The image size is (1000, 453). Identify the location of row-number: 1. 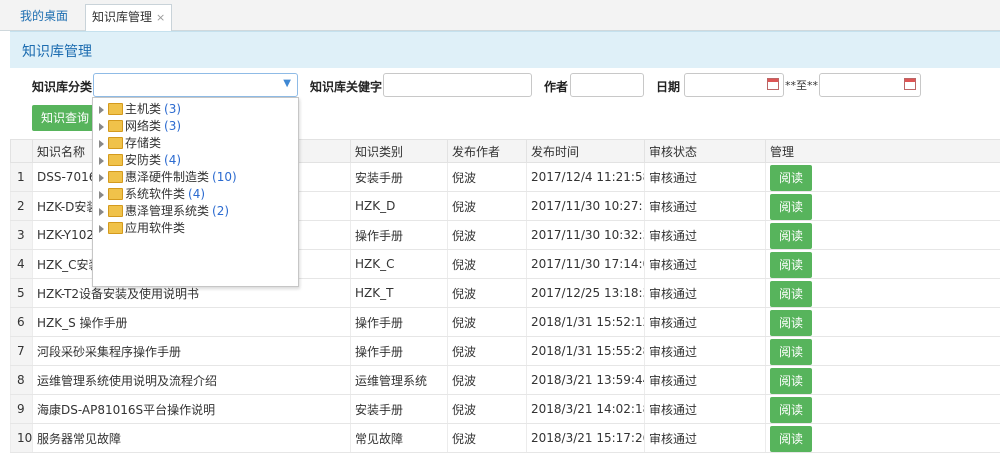
(21, 177).